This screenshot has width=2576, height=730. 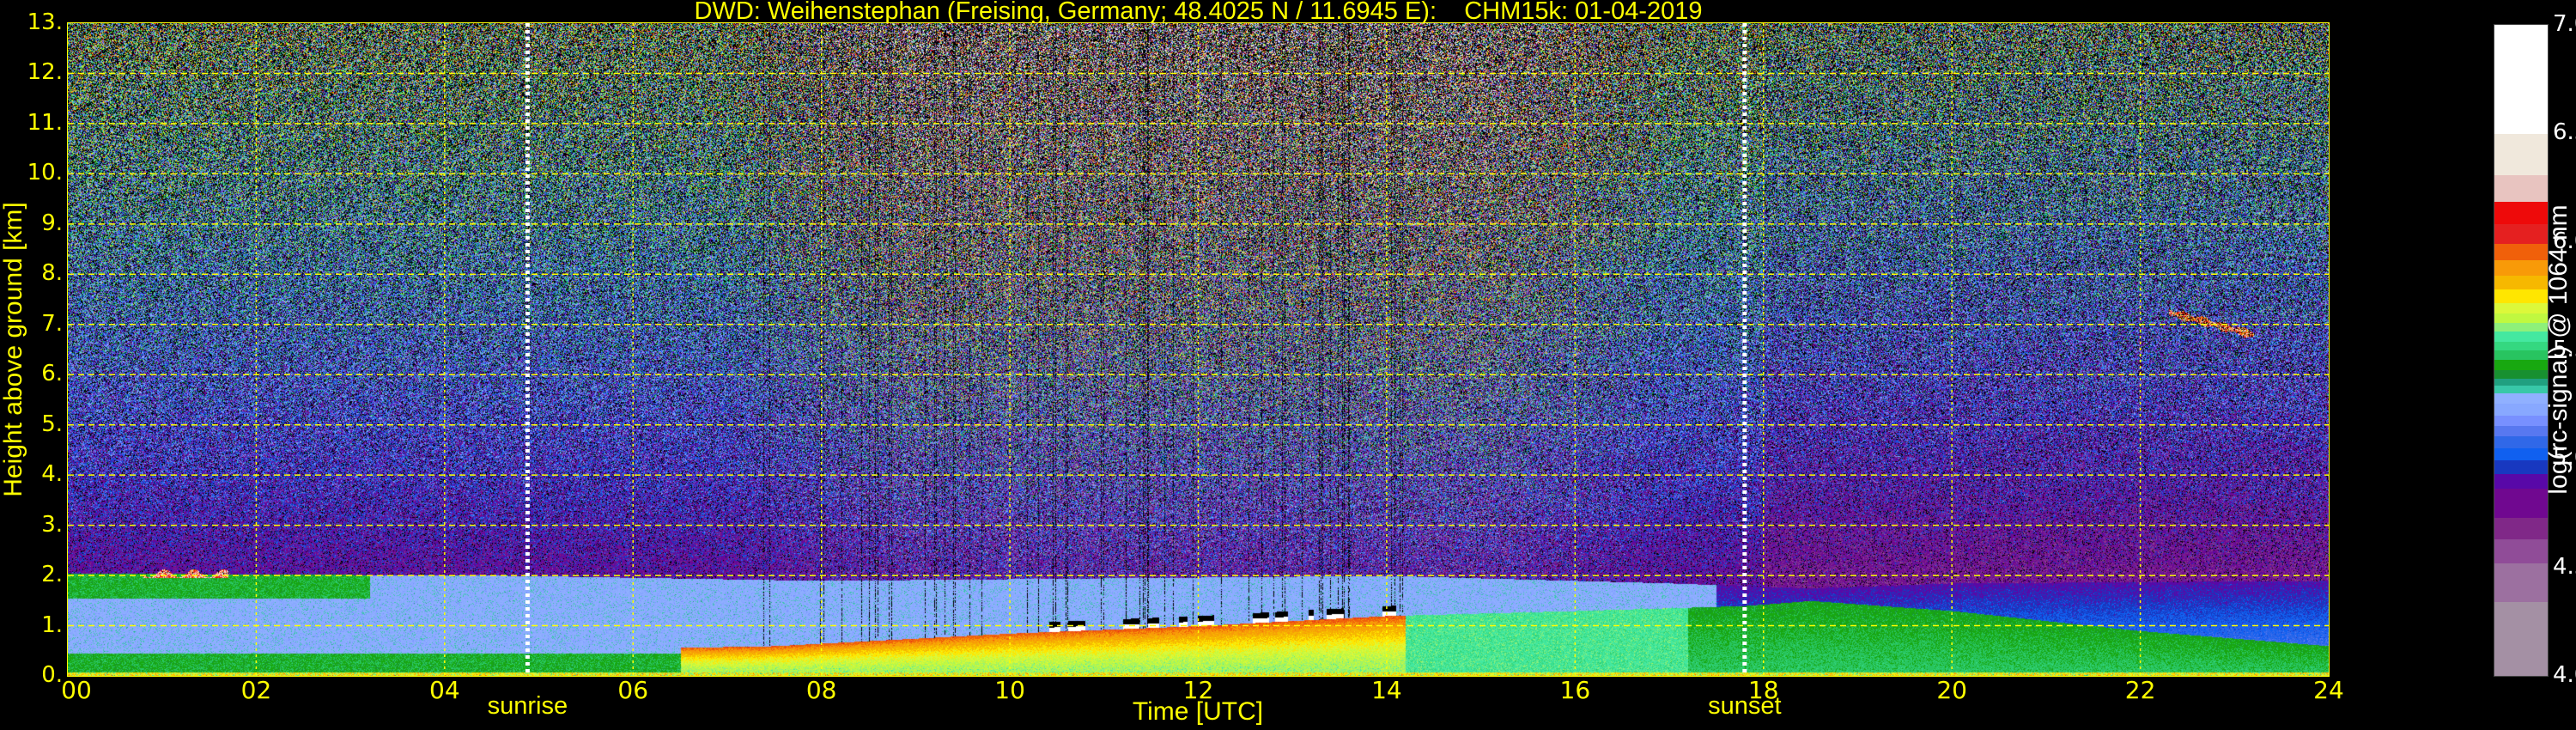 I want to click on colorbar, so click(x=2522, y=350).